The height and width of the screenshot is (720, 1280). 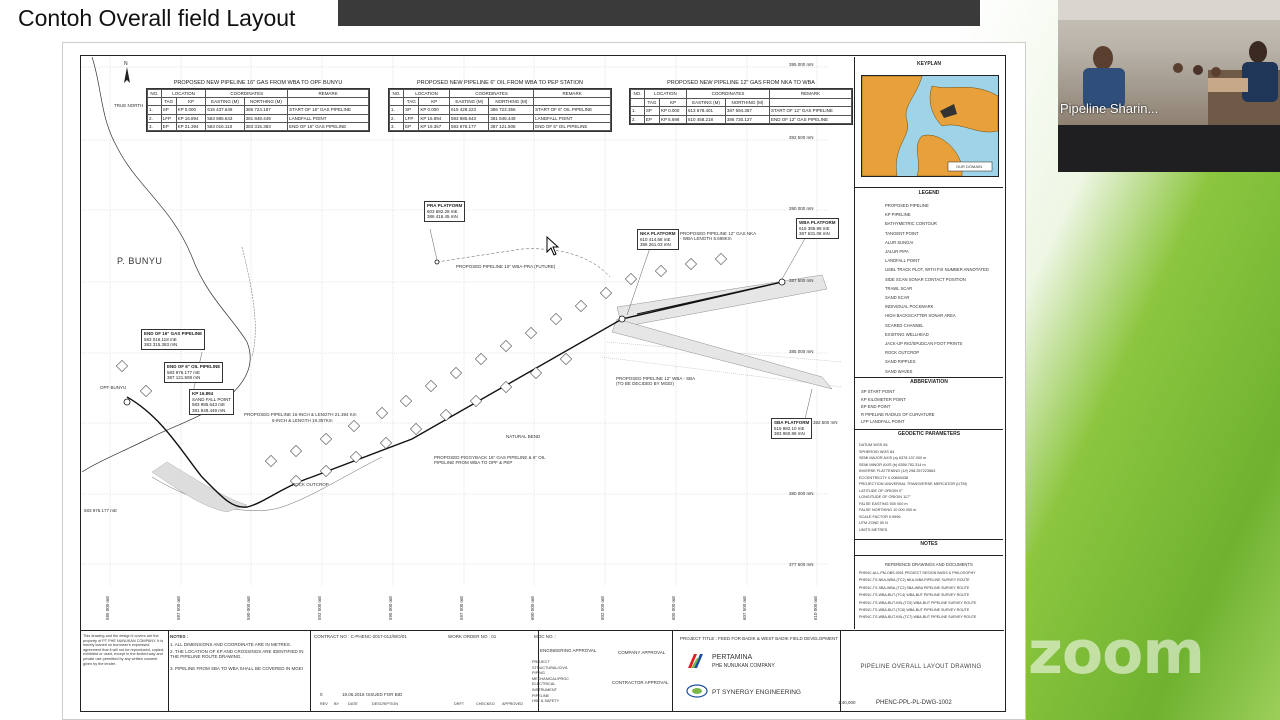 I want to click on easting-label: 592 500 mE, so click(x=319, y=607).